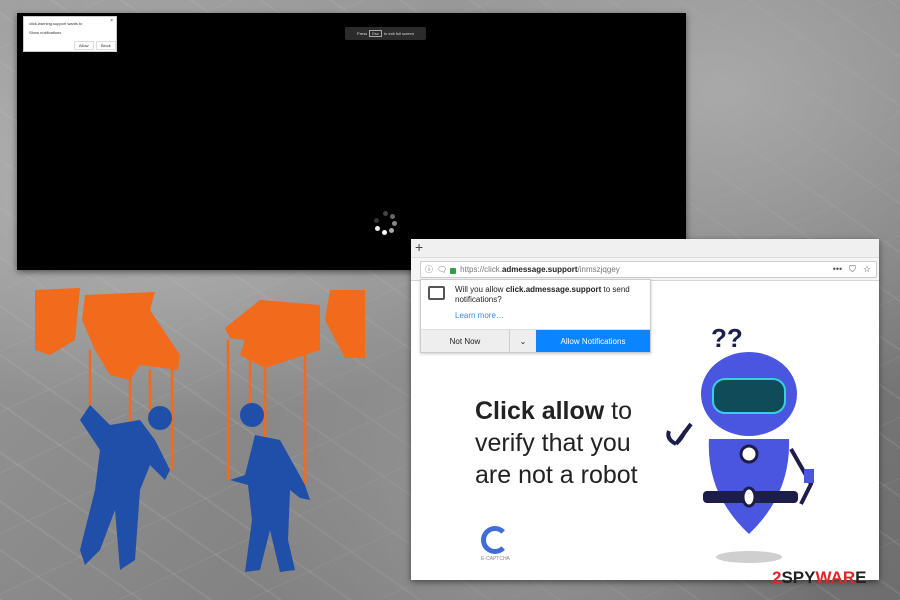 The height and width of the screenshot is (600, 900). I want to click on bookmark-star-icon: ☆, so click(867, 269).